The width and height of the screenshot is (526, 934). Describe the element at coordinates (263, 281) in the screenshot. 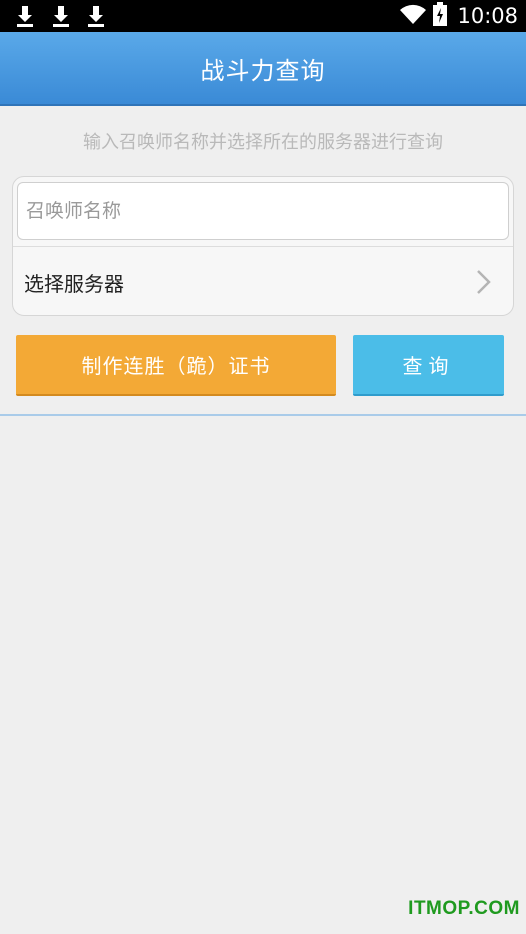

I see `server-select-row: 选择服务器` at that location.